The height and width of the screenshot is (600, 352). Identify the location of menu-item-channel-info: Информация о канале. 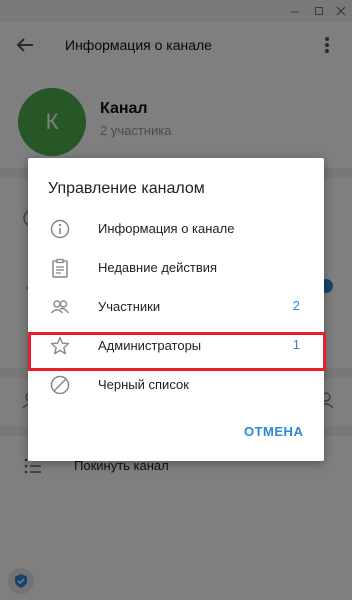
(176, 229).